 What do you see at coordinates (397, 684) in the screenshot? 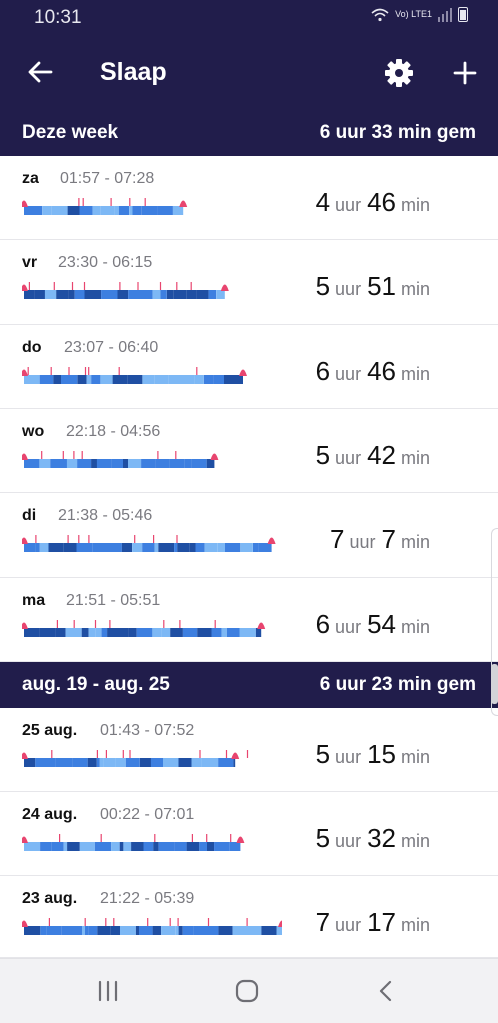
I see `week-average: 6 uur 23 min gem` at bounding box center [397, 684].